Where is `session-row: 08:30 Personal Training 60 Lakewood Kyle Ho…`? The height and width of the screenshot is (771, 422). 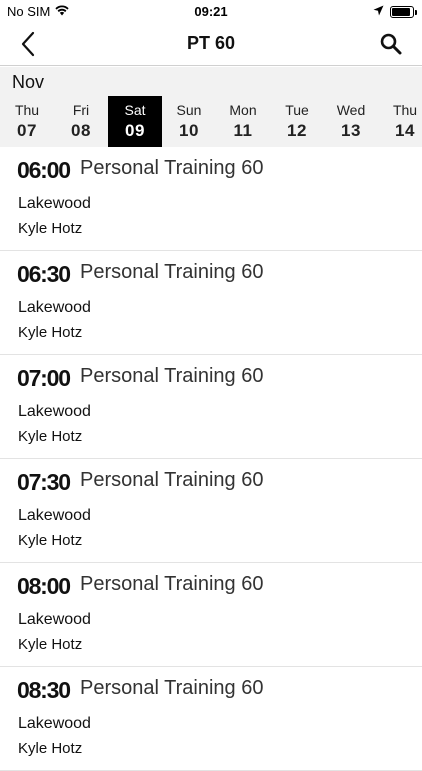
session-row: 08:30 Personal Training 60 Lakewood Kyle Ho… is located at coordinates (211, 719).